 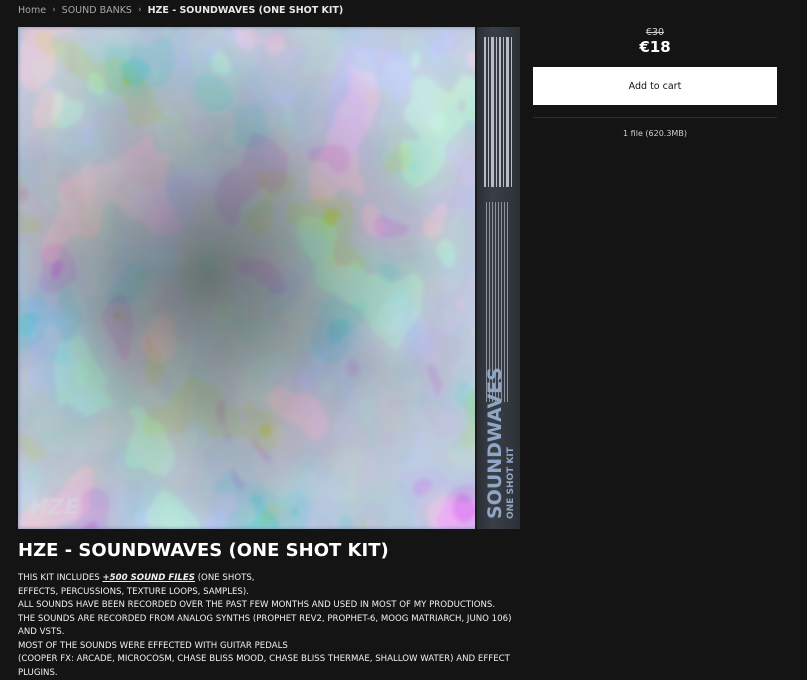 What do you see at coordinates (97, 10) in the screenshot?
I see `breadcrumb-sound-banks-link: SOUND BANKS` at bounding box center [97, 10].